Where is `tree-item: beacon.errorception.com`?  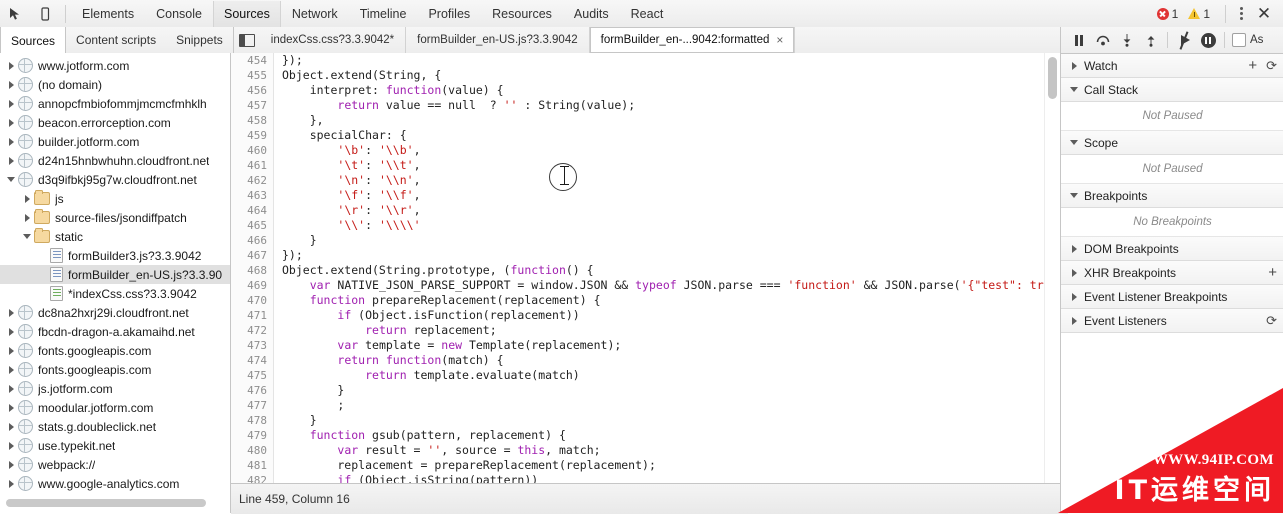
tree-item: beacon.errorception.com is located at coordinates (115, 122).